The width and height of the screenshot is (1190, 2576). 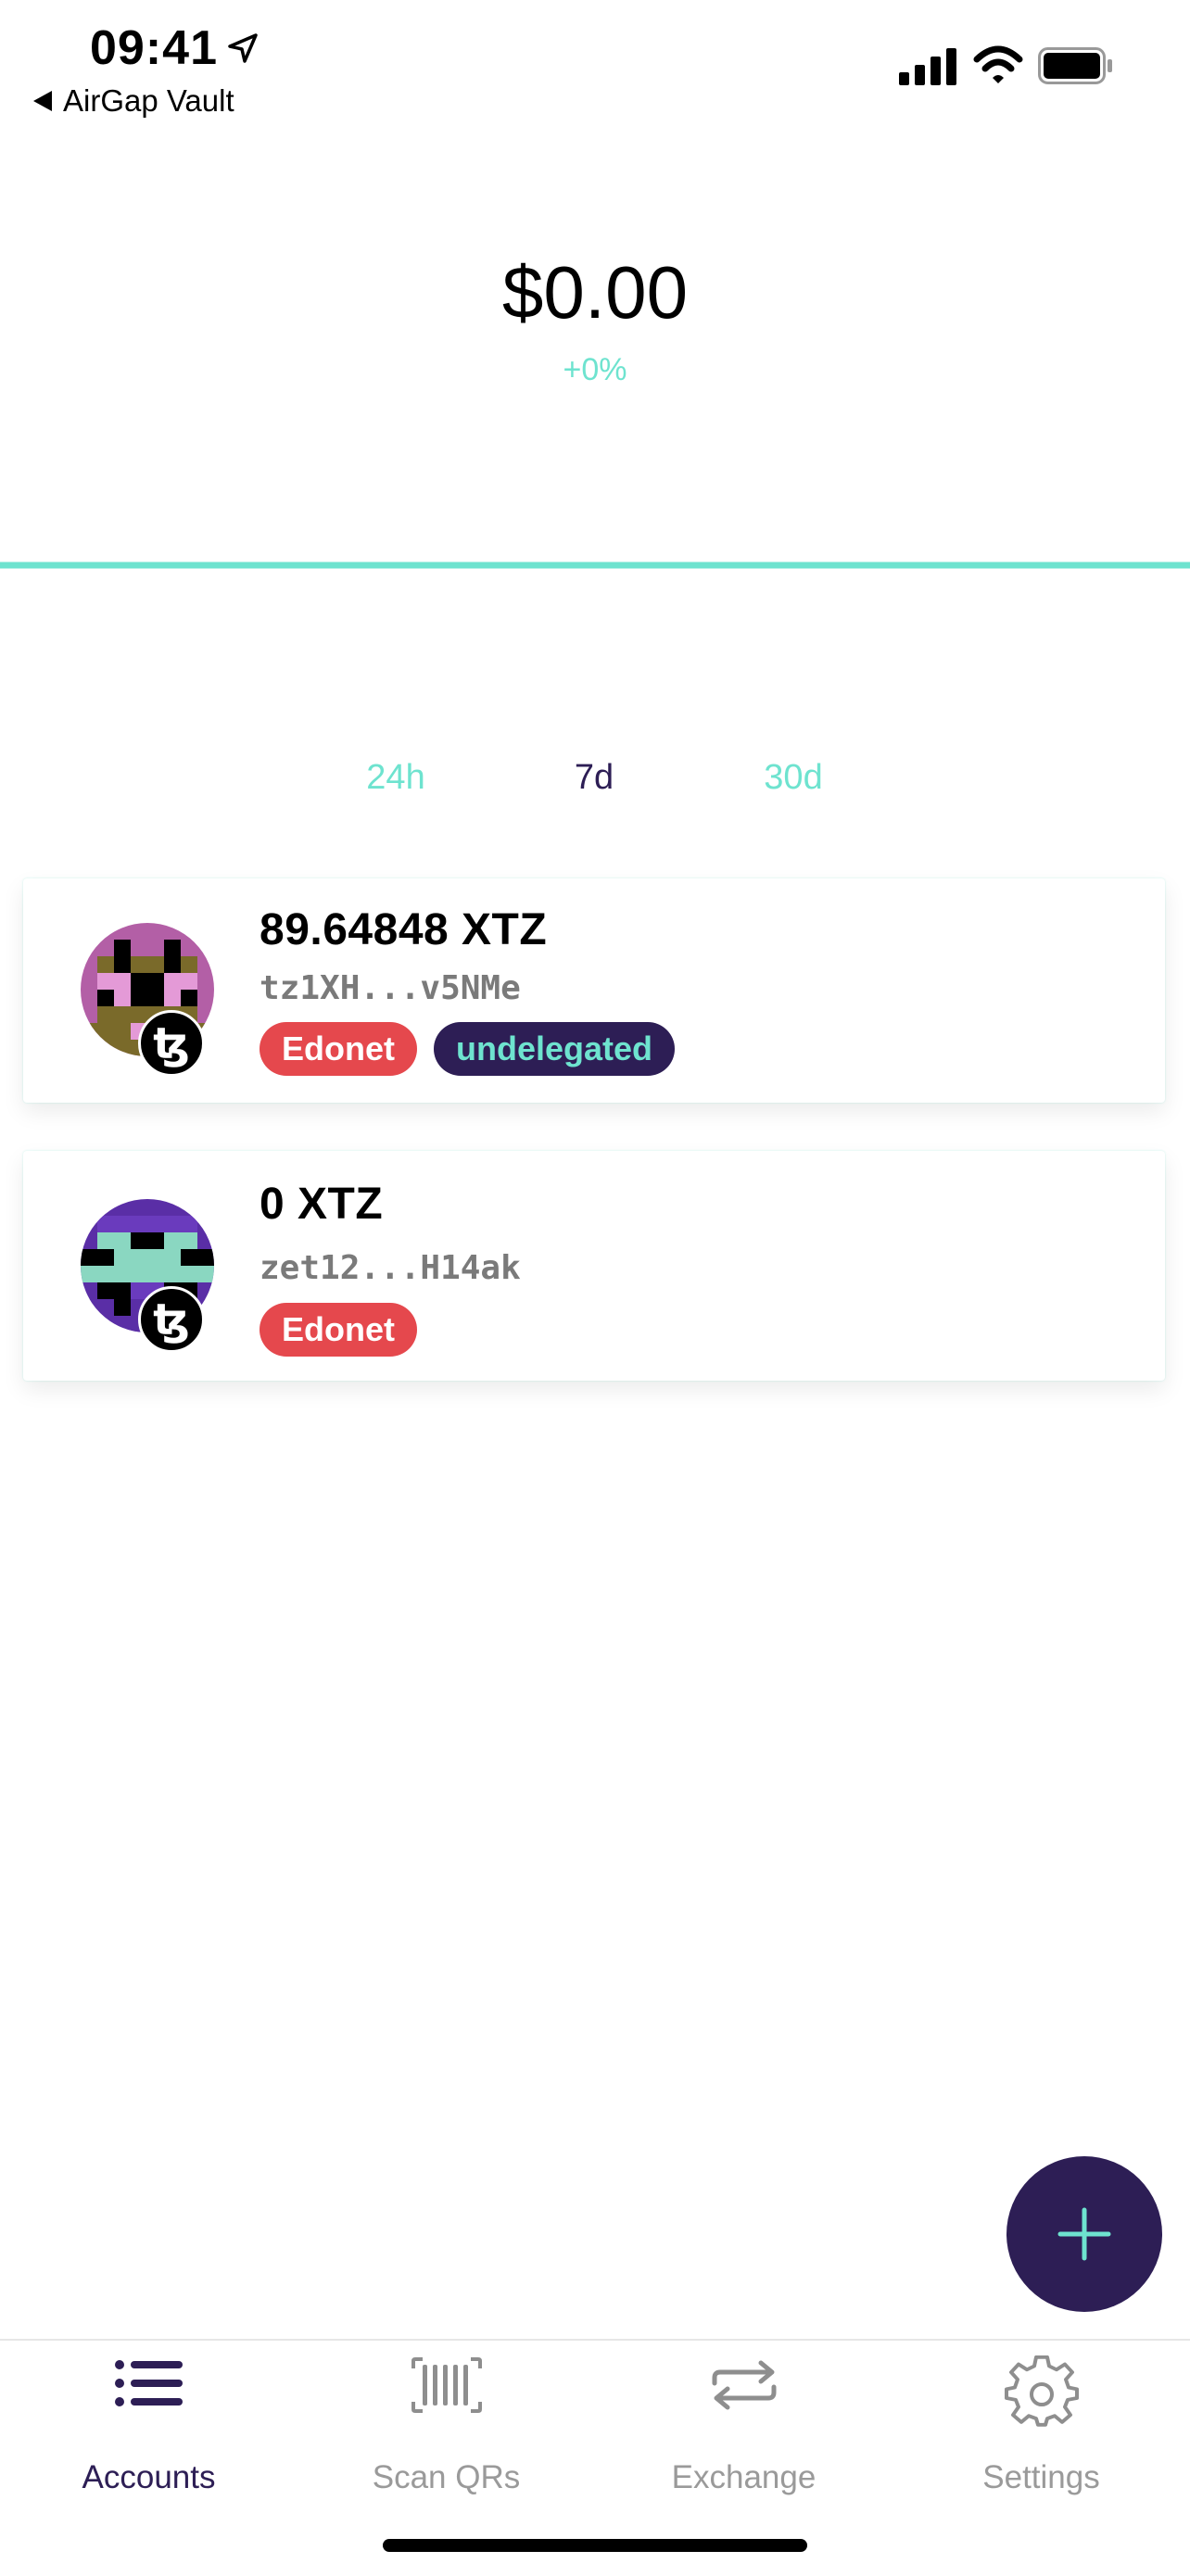 I want to click on battery-icon, so click(x=1075, y=65).